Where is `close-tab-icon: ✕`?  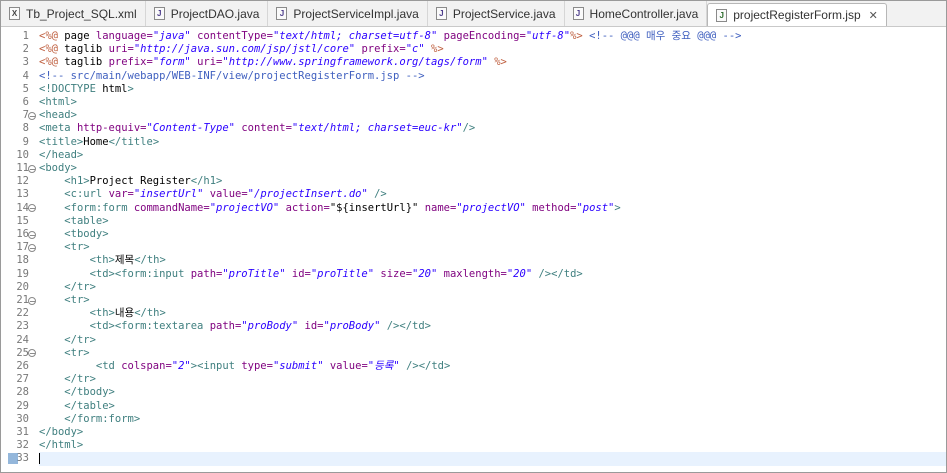
close-tab-icon: ✕ is located at coordinates (873, 15).